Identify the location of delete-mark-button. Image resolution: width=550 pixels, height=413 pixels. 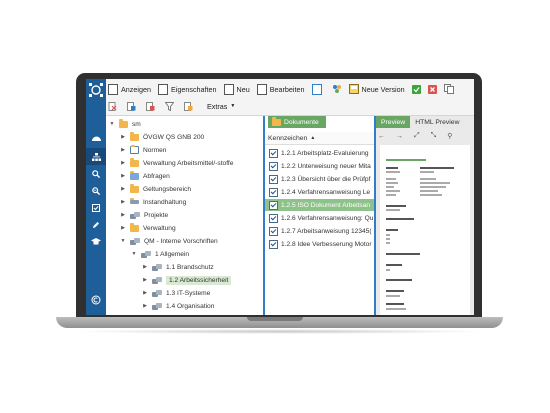
(112, 106).